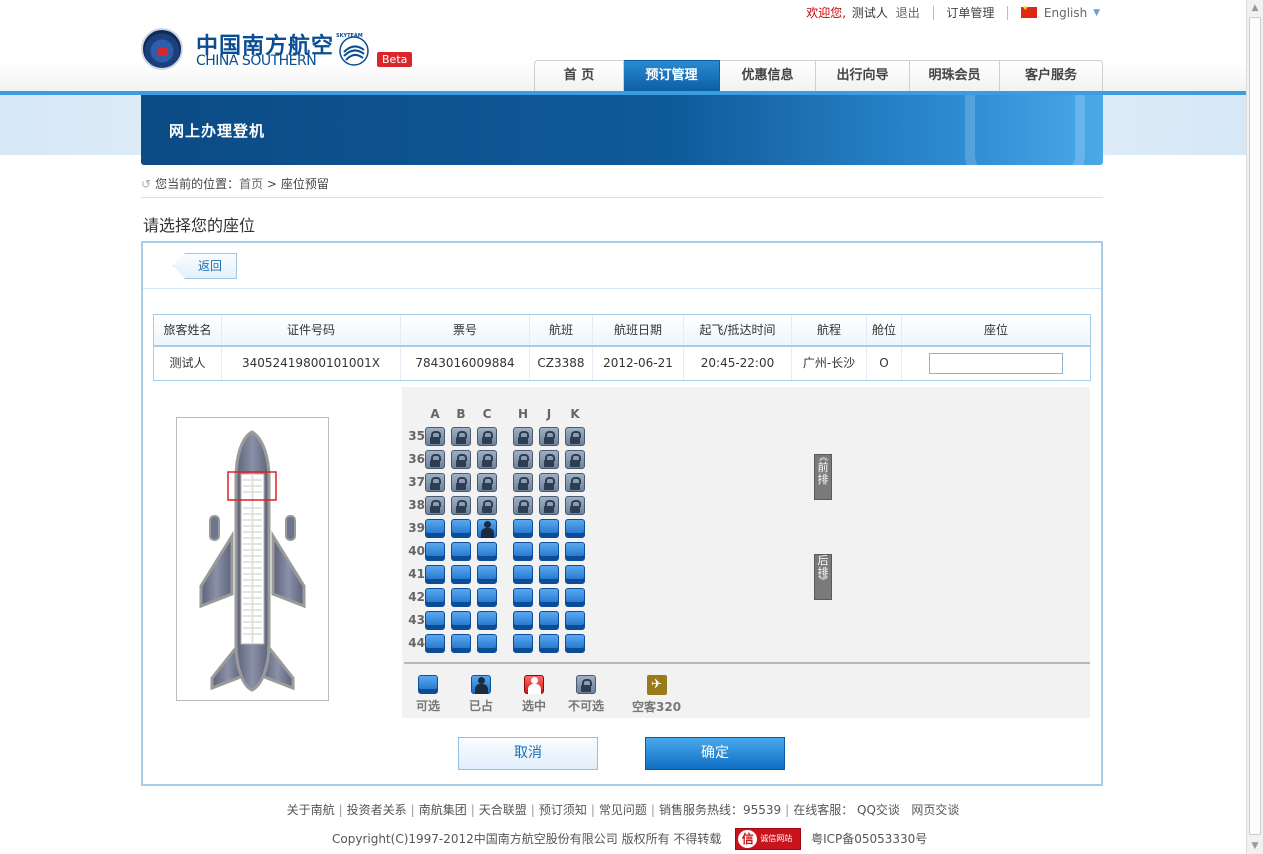 The height and width of the screenshot is (854, 1263). I want to click on footer-link-investors: 投资者关系, so click(377, 809).